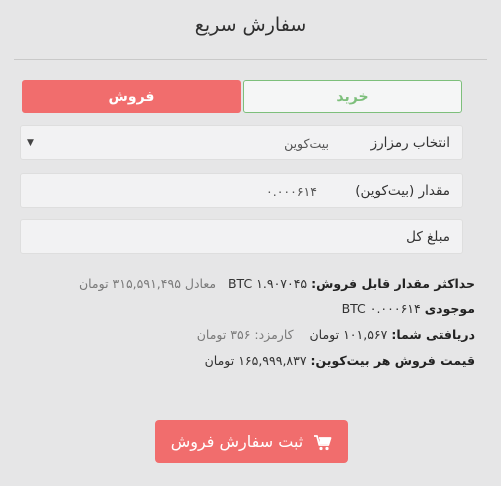  Describe the element at coordinates (147, 283) in the screenshot. I see `max-equivalent: معادل ۳۱۵,۵۹۱,۴۹۵ تومان` at that location.